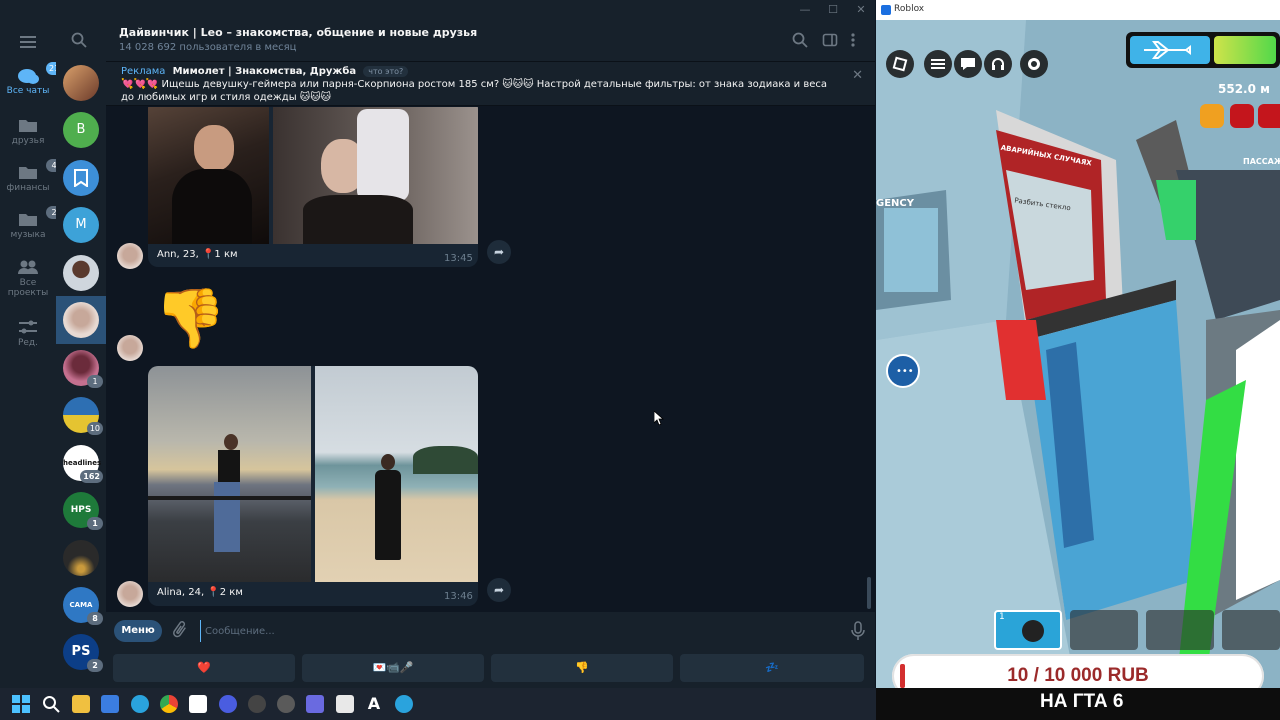  I want to click on chrome-icon, so click(169, 704).